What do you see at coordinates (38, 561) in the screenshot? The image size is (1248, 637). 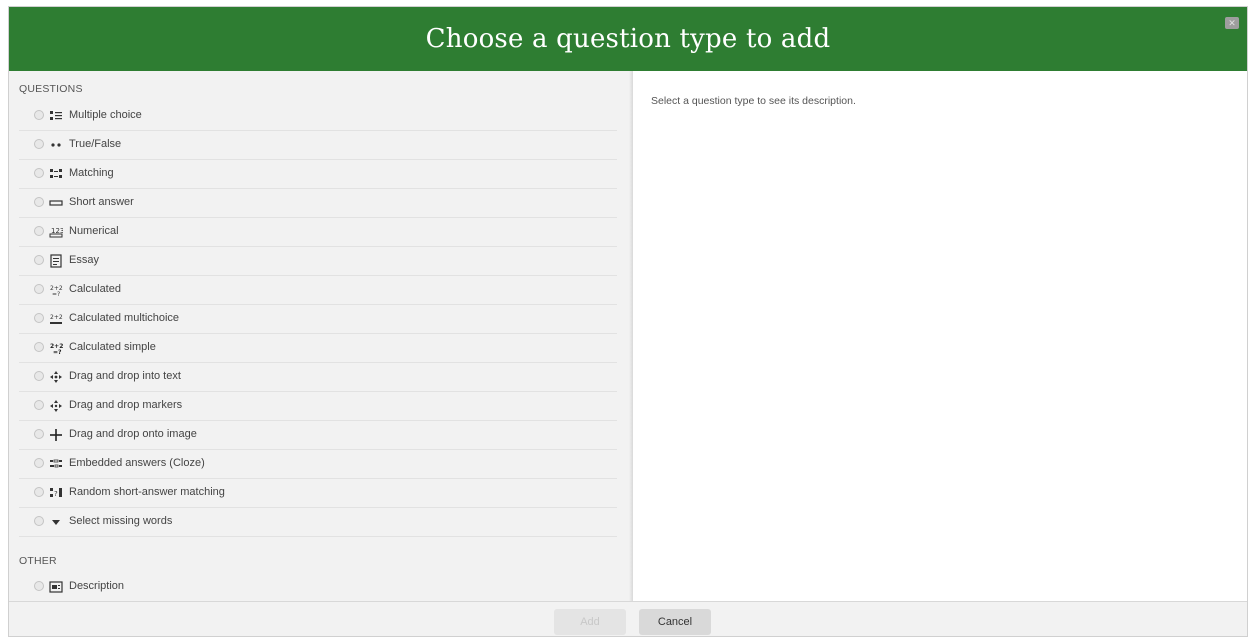 I see `section-label-other: OTHER` at bounding box center [38, 561].